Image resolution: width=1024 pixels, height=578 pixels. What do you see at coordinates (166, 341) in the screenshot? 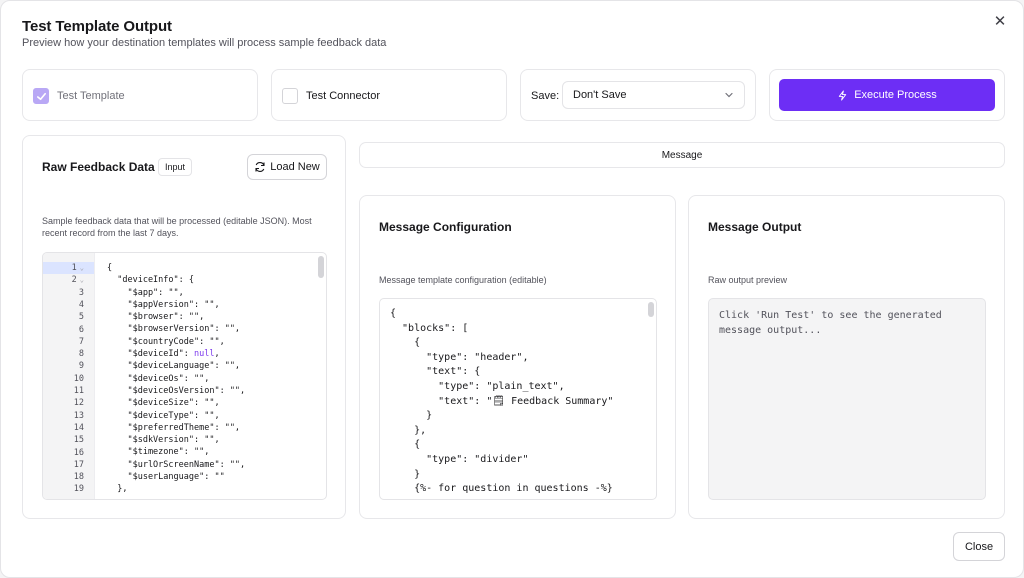
I see `code-line: "$countryCode": "",` at bounding box center [166, 341].